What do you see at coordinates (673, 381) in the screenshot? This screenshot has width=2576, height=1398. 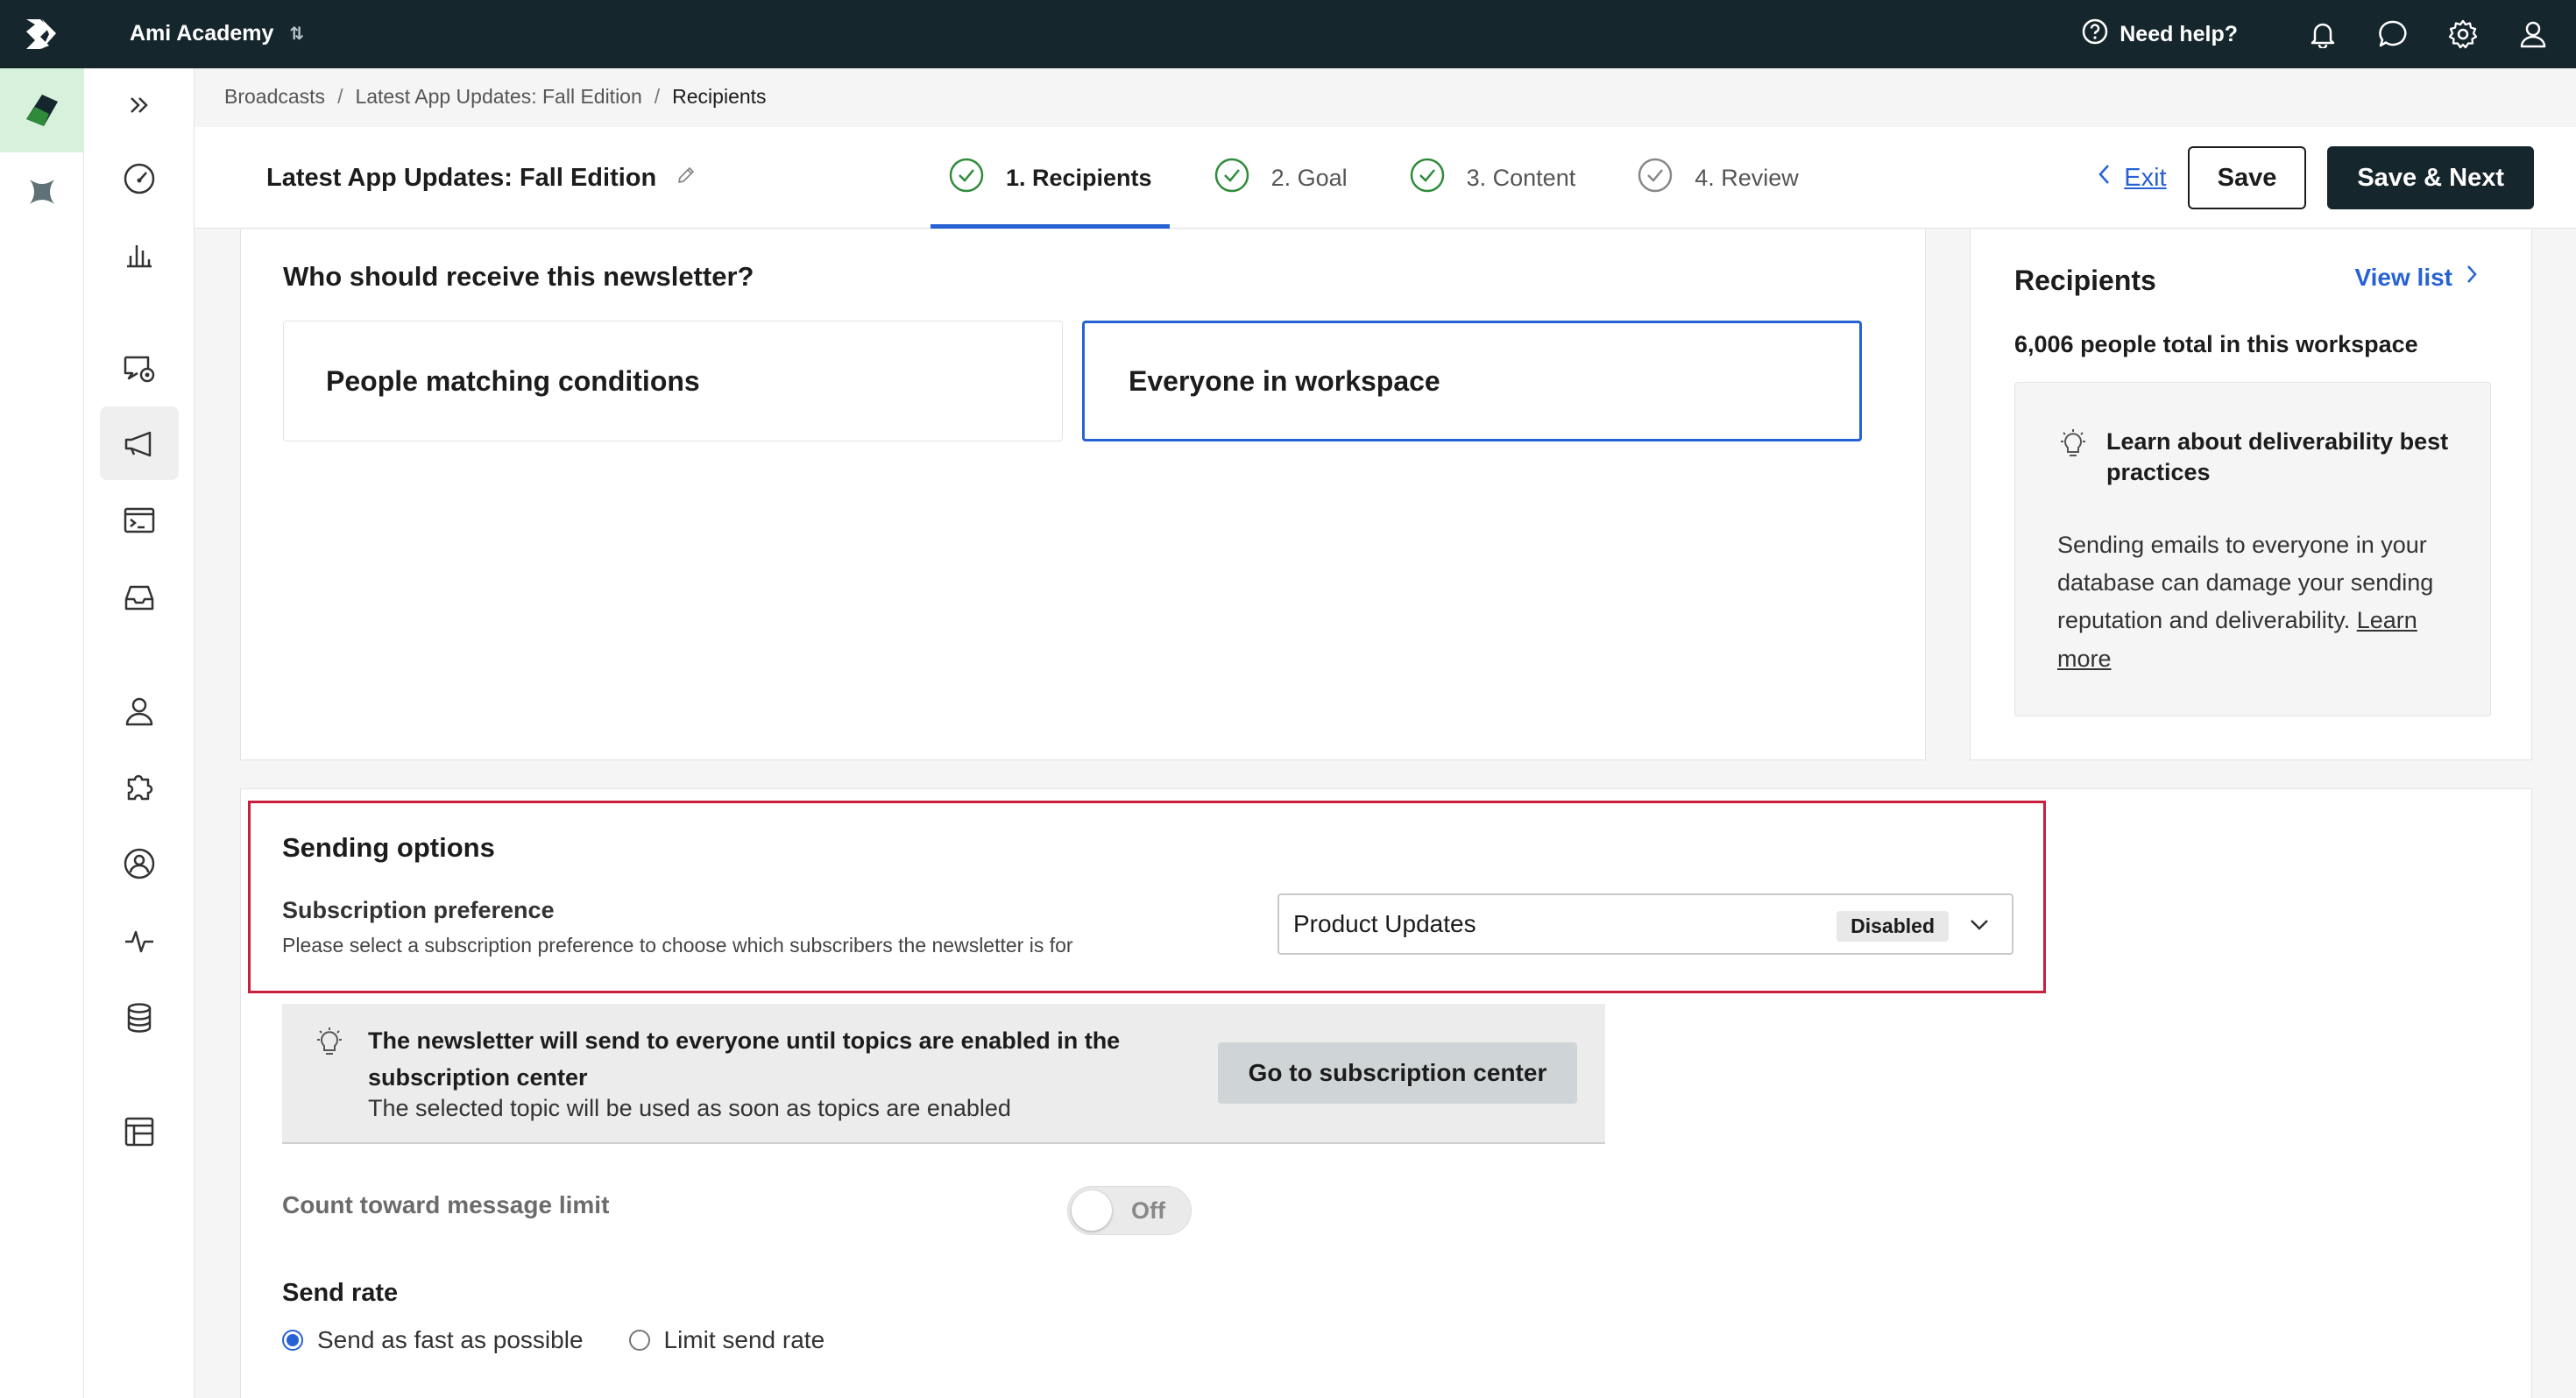 I see `option-people-matching-conditions: People matching conditions` at bounding box center [673, 381].